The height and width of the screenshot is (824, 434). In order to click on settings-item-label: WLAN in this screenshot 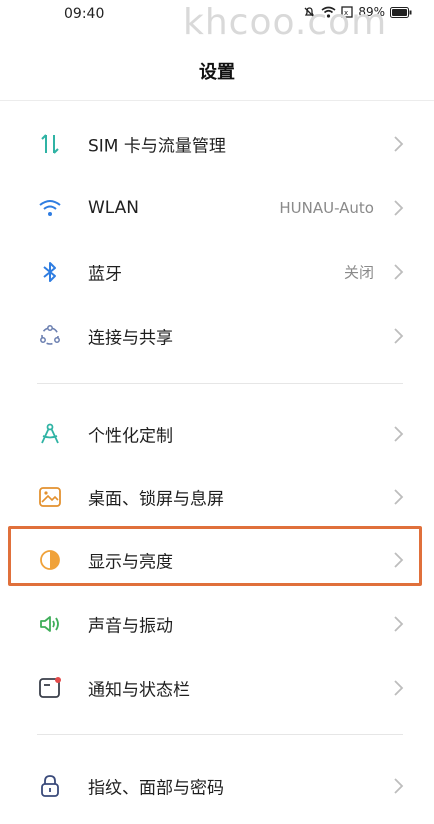, I will do `click(114, 208)`.